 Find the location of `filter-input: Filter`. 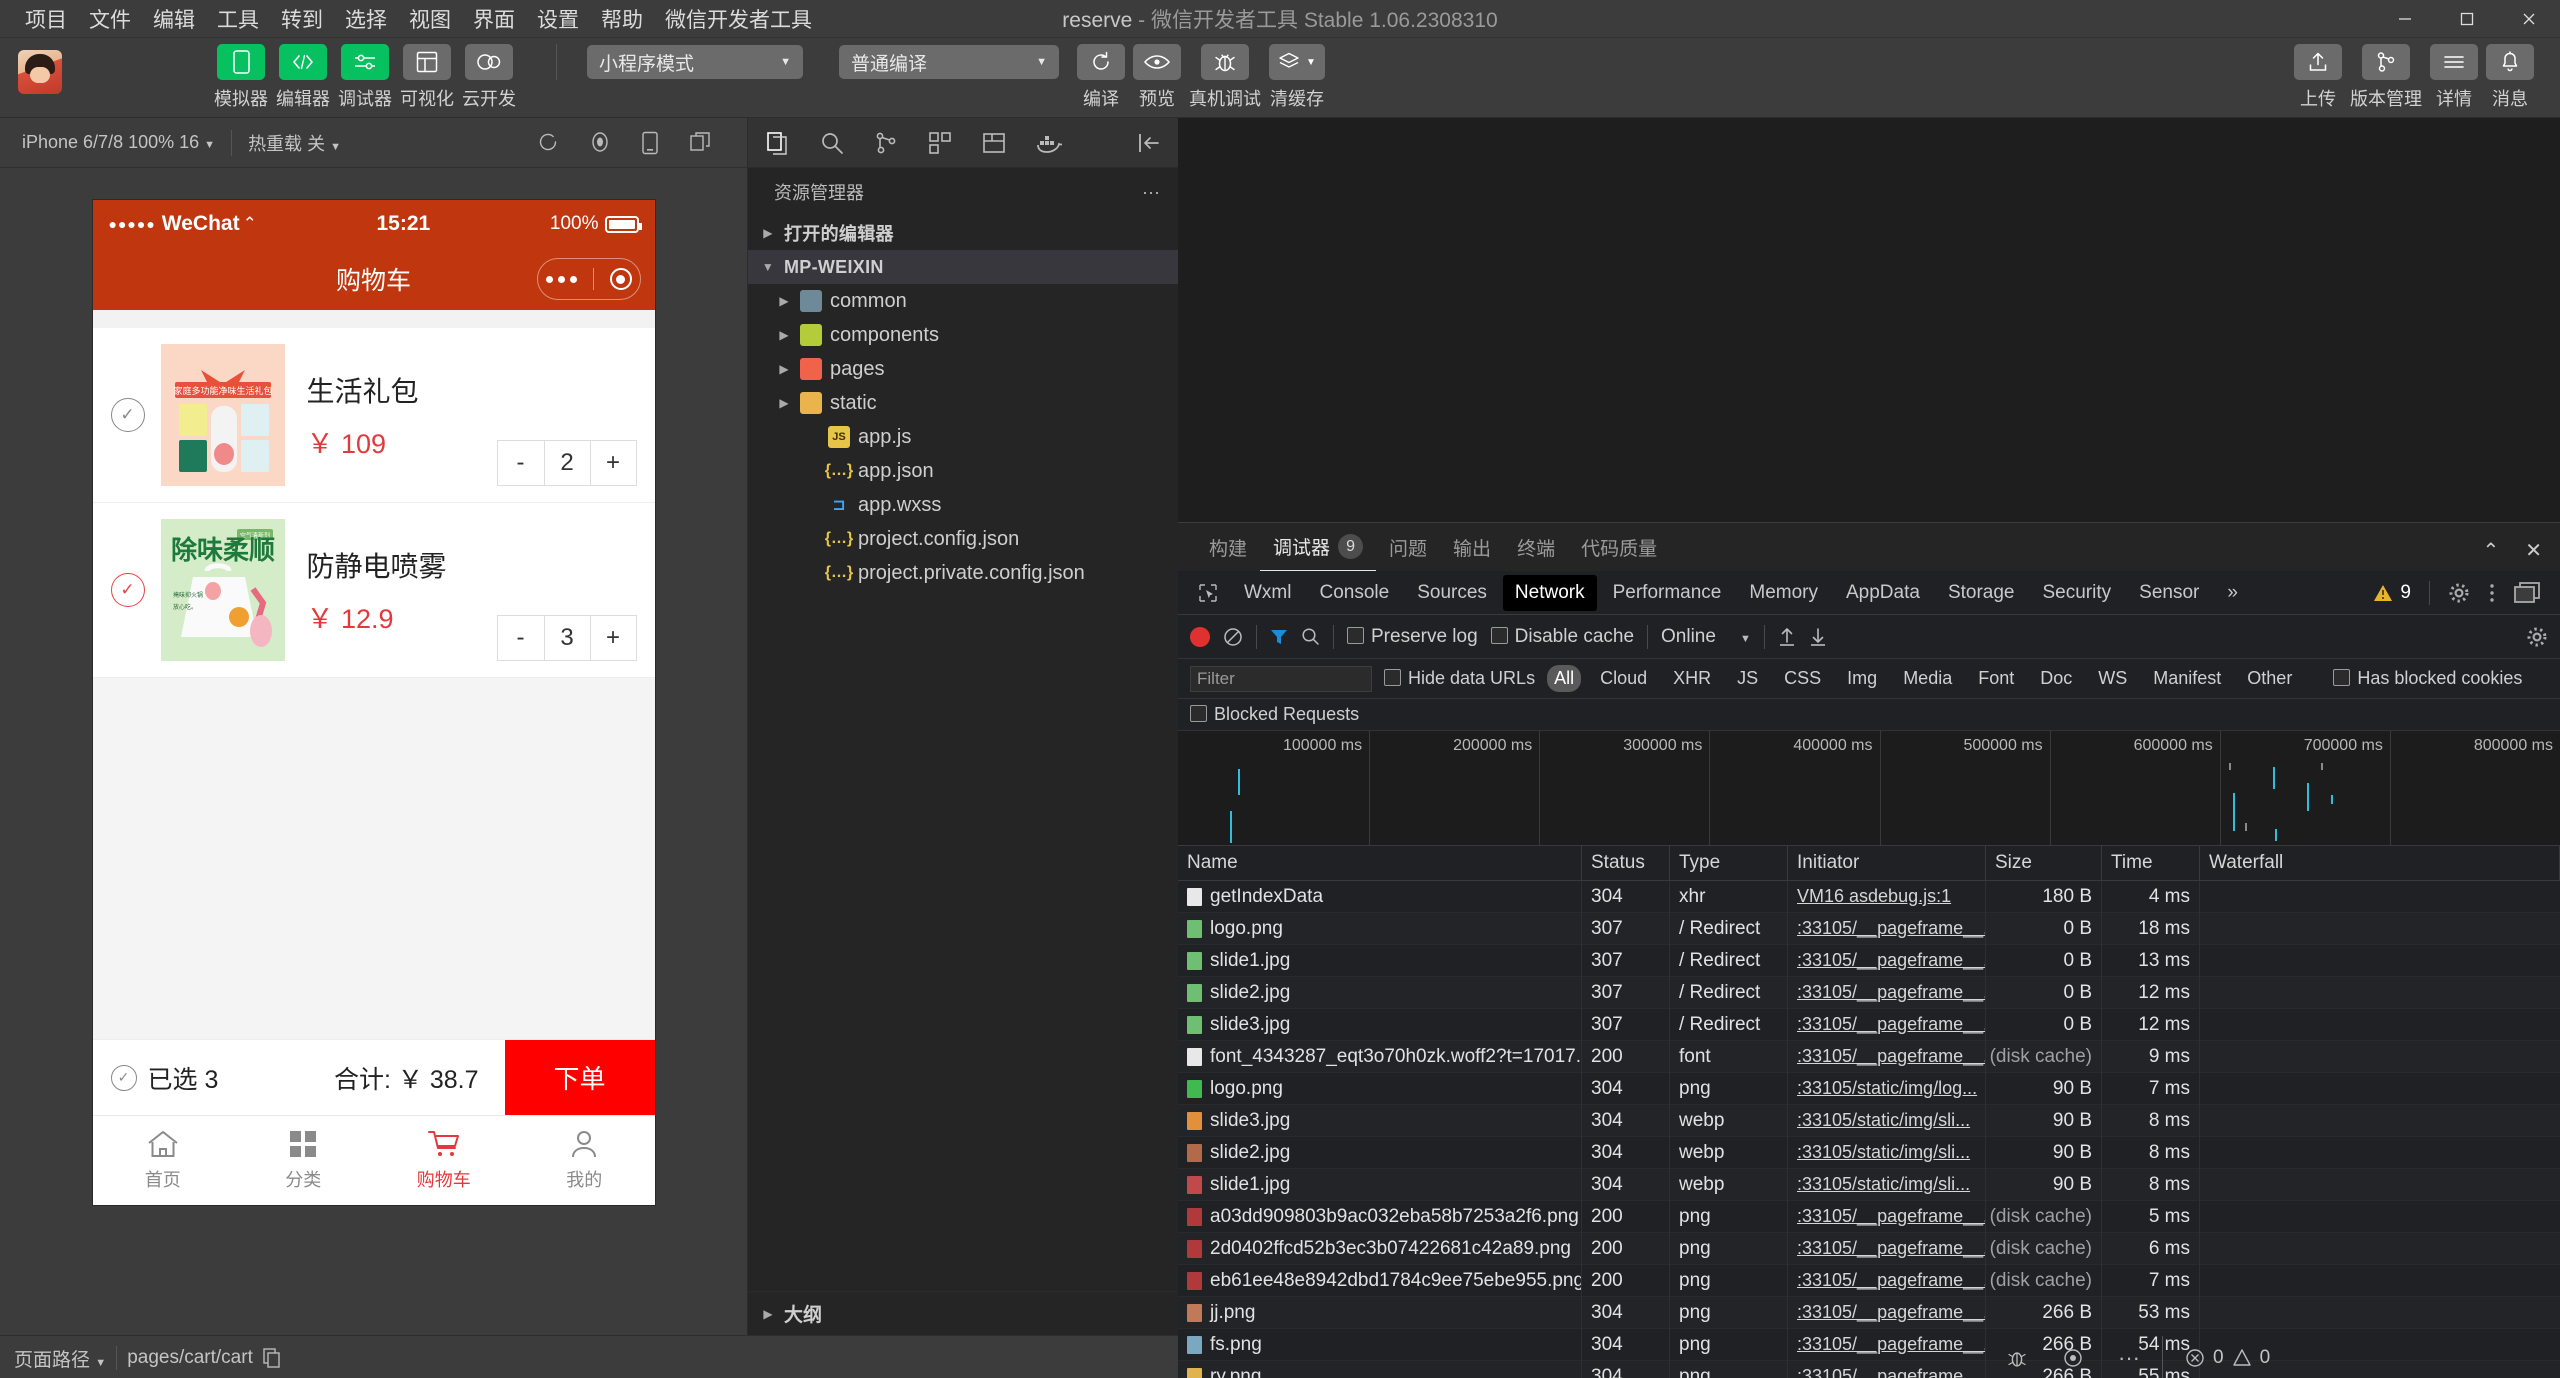

filter-input: Filter is located at coordinates (1281, 678).